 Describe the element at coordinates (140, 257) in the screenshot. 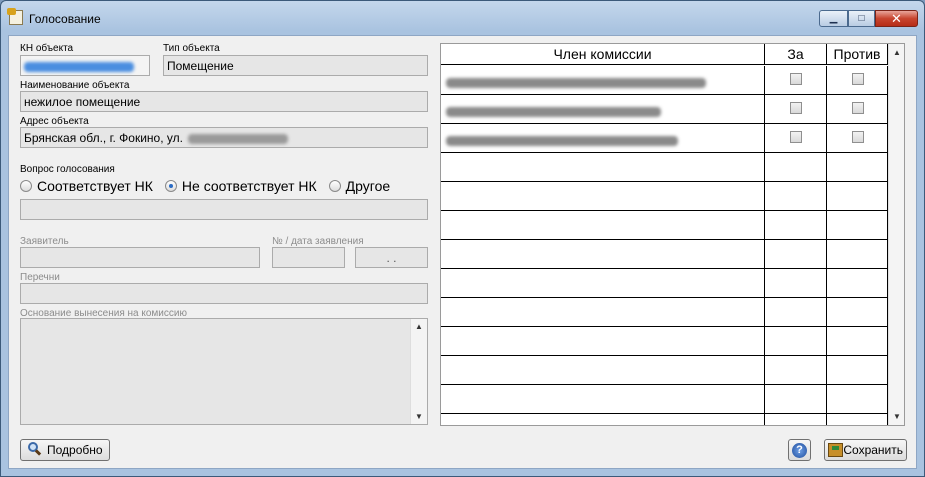

I see `applicant-field` at that location.